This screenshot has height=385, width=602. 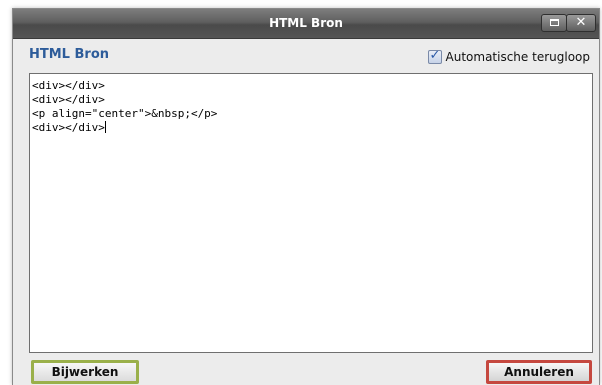 I want to click on close-button: ✕, so click(x=581, y=23).